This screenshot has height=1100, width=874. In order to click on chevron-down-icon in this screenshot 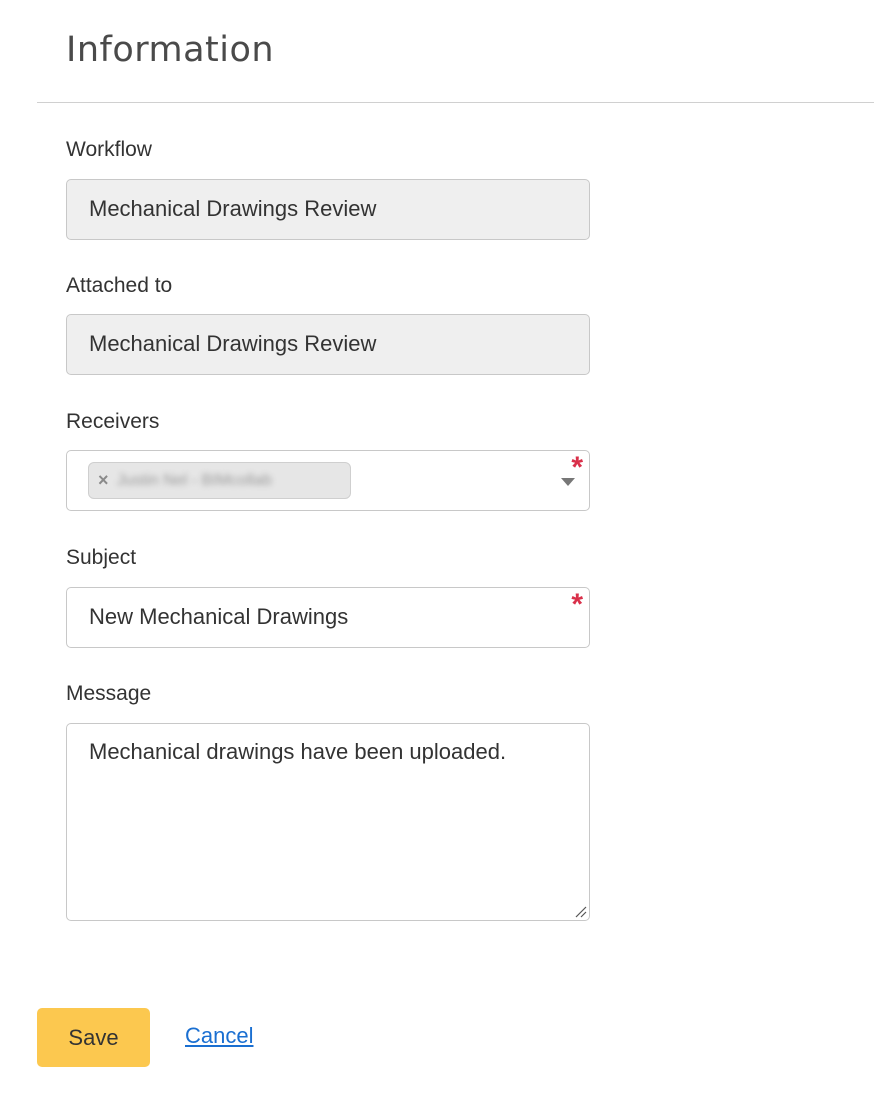, I will do `click(568, 482)`.